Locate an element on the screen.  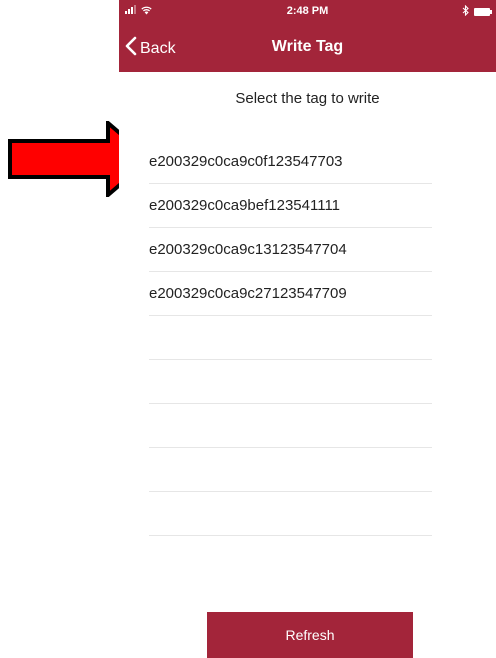
page-title: Write Tag is located at coordinates (307, 46).